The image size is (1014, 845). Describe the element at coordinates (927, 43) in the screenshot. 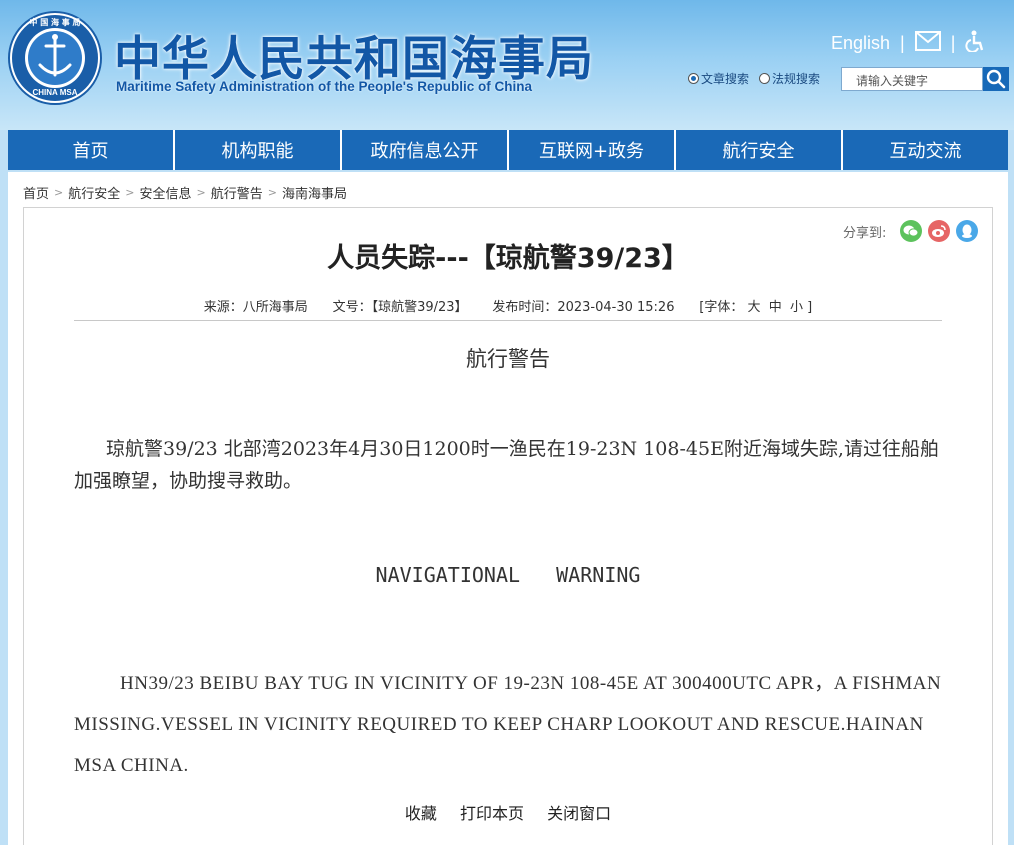

I see `mail-icon` at that location.